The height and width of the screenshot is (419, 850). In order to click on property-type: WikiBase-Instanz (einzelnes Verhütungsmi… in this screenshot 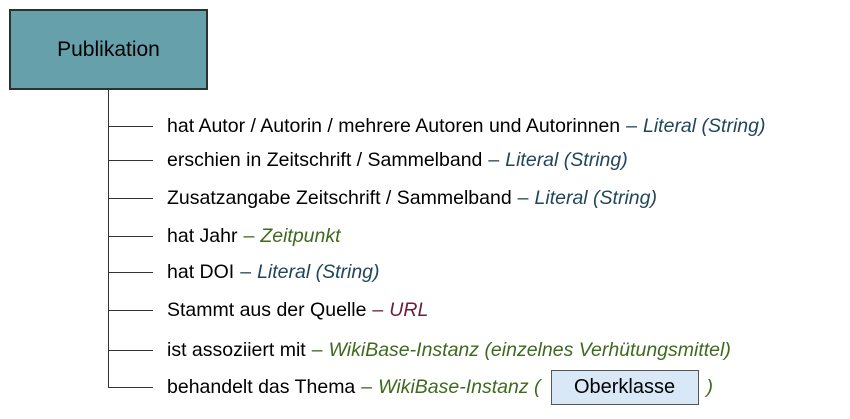, I will do `click(529, 349)`.